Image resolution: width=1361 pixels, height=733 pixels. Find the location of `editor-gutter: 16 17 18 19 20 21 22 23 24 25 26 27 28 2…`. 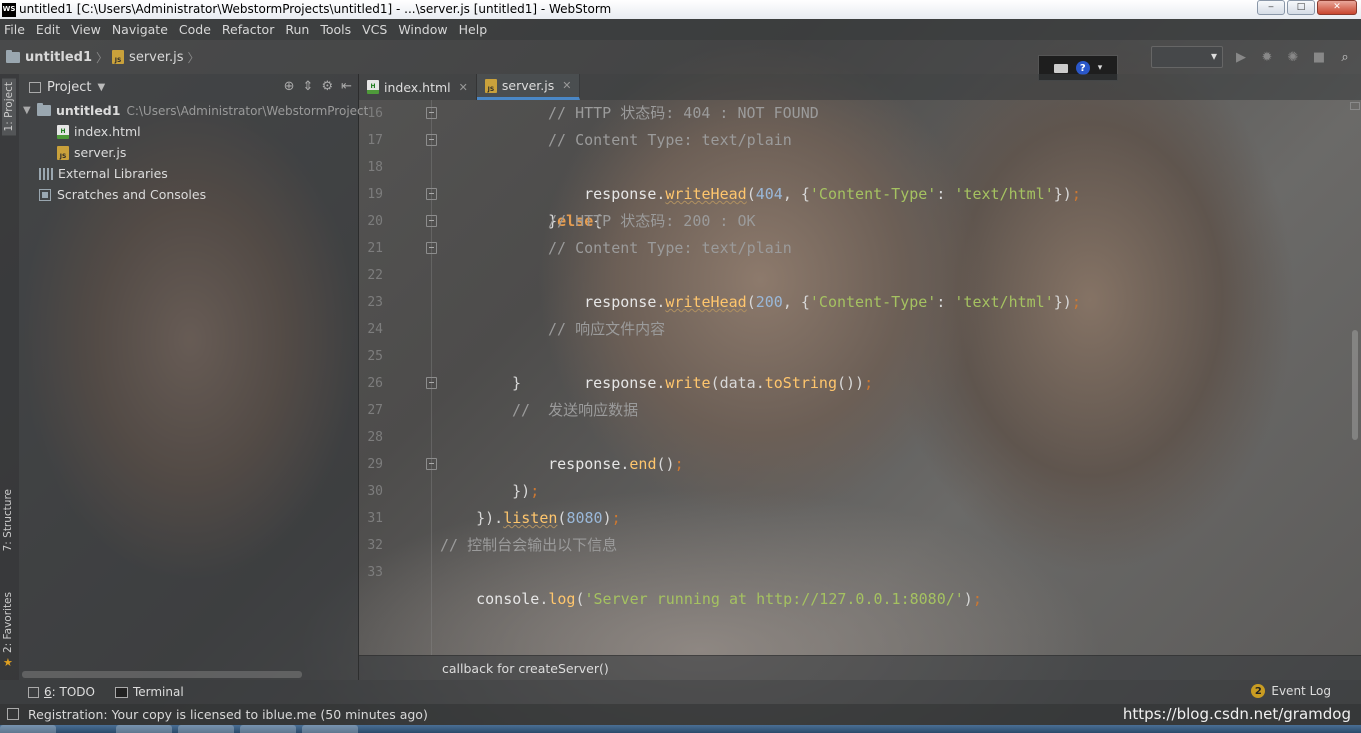

editor-gutter: 16 17 18 19 20 21 22 23 24 25 26 27 28 2… is located at coordinates (399, 377).